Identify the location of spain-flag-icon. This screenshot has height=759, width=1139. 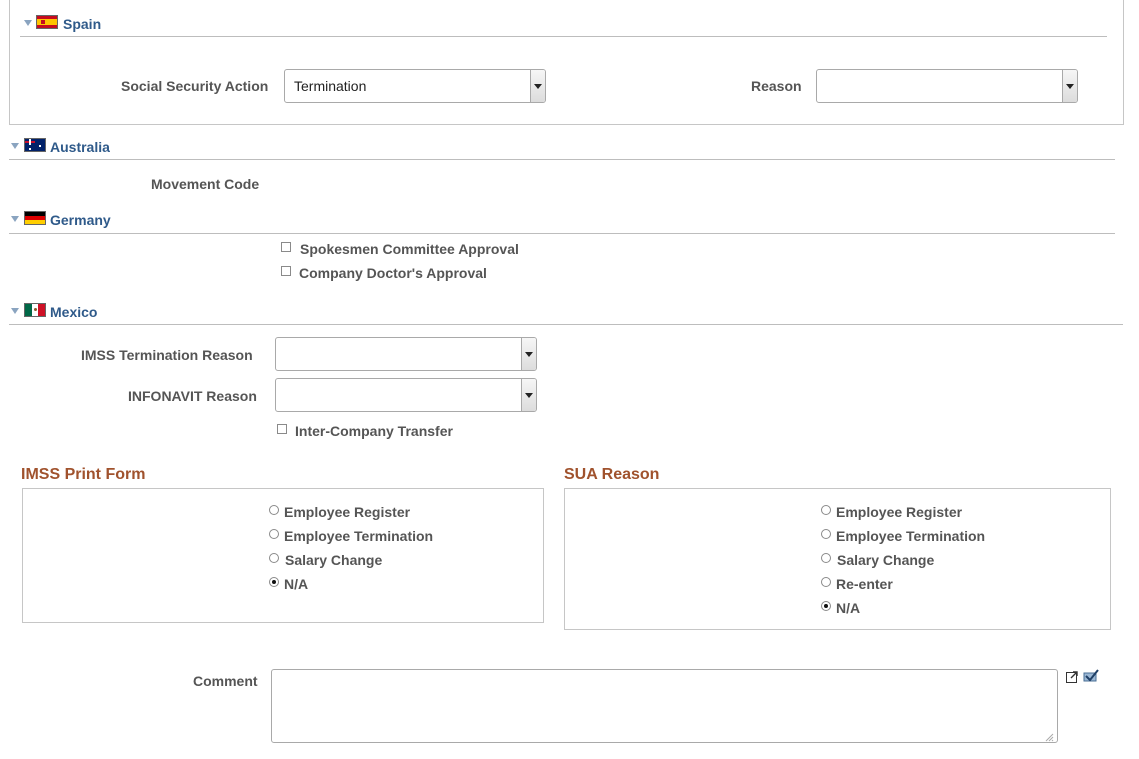
(47, 22).